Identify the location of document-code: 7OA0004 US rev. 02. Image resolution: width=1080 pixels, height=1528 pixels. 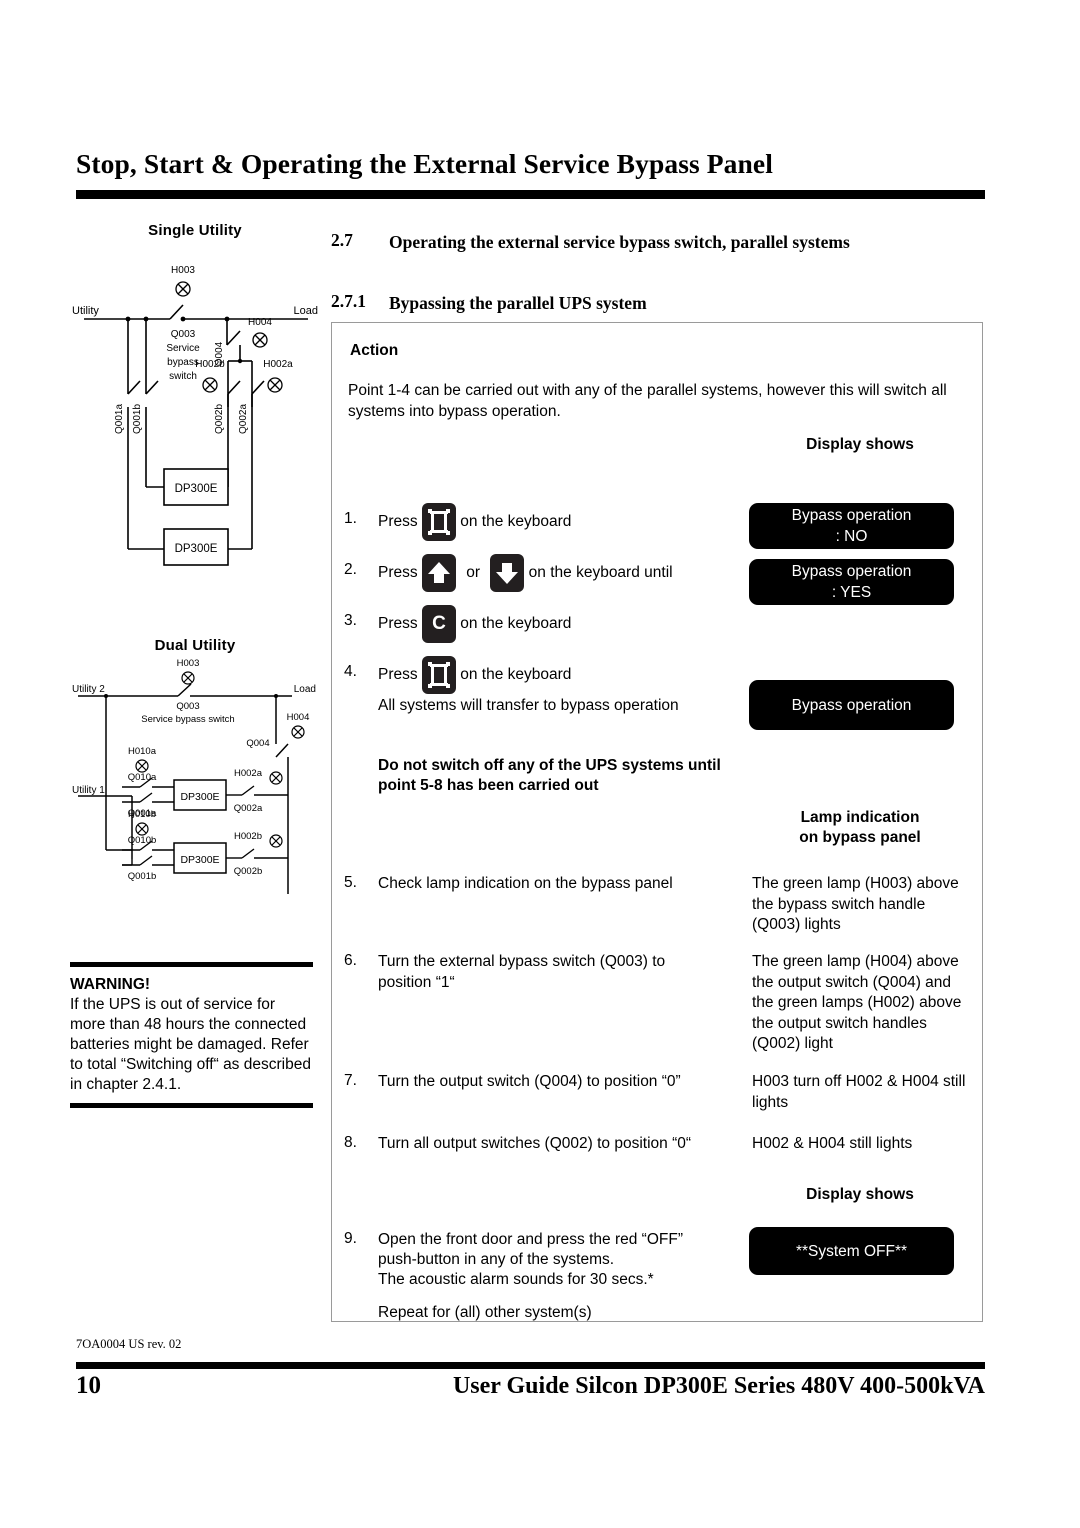
(129, 1344).